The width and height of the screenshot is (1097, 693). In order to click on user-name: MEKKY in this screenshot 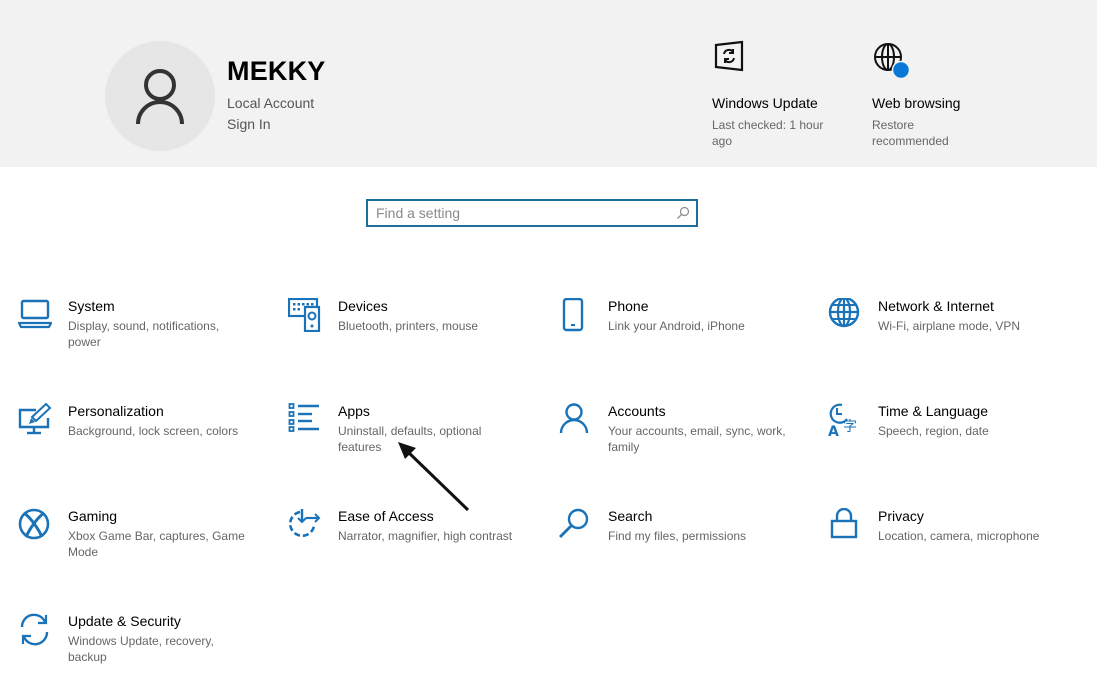, I will do `click(276, 71)`.